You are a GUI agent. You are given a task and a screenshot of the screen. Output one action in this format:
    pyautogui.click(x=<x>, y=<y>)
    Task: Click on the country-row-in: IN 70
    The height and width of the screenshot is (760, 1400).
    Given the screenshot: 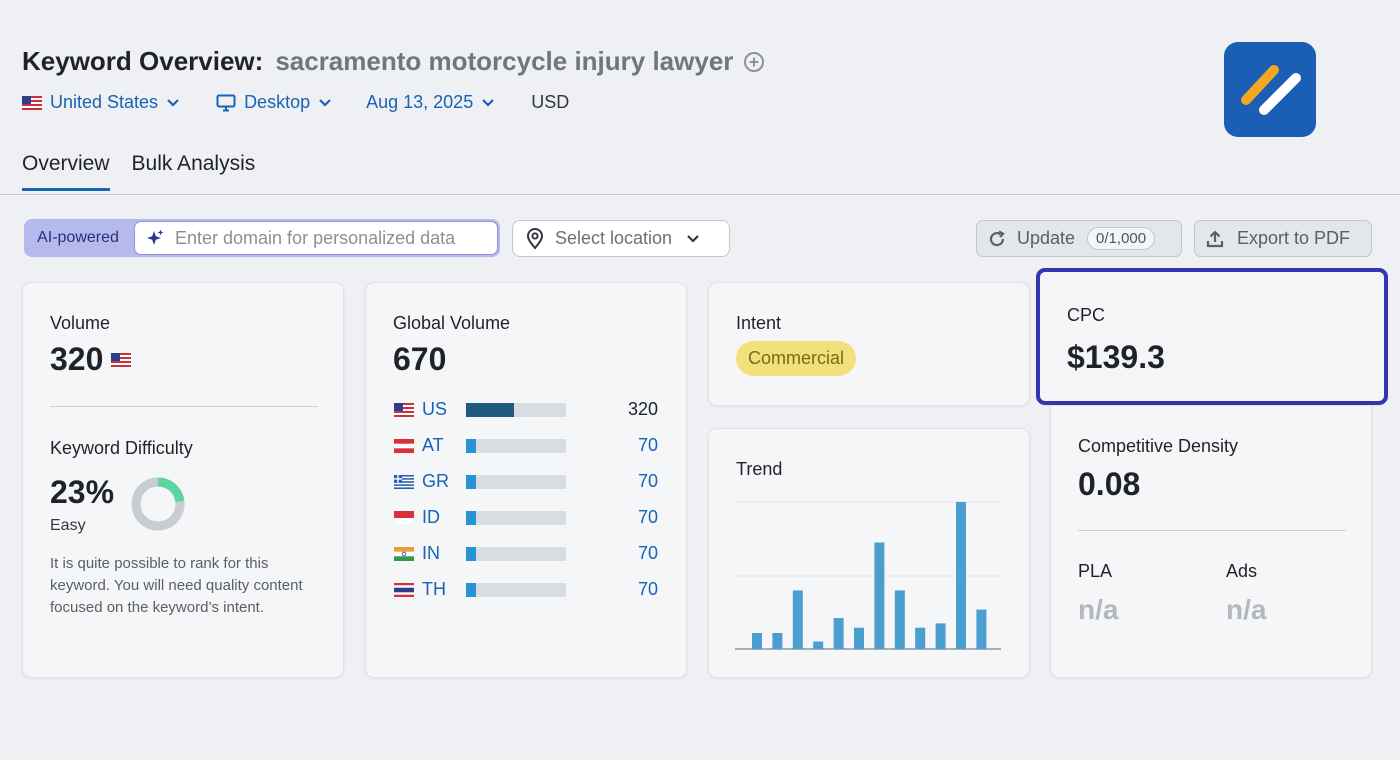 What is the action you would take?
    pyautogui.click(x=526, y=553)
    